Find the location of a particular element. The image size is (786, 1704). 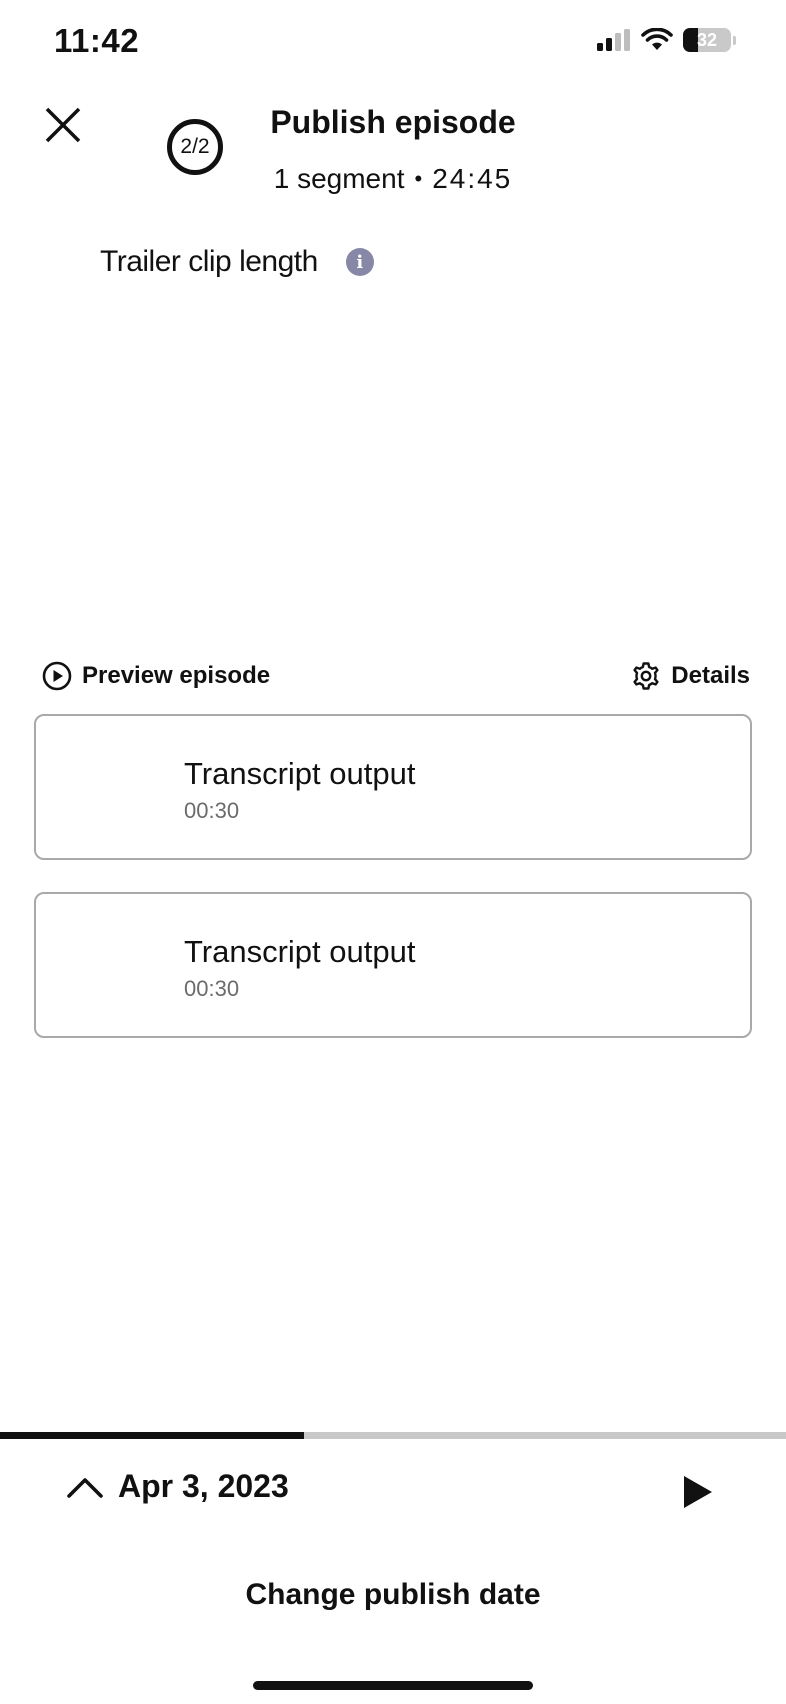

play-circle-icon is located at coordinates (57, 676).